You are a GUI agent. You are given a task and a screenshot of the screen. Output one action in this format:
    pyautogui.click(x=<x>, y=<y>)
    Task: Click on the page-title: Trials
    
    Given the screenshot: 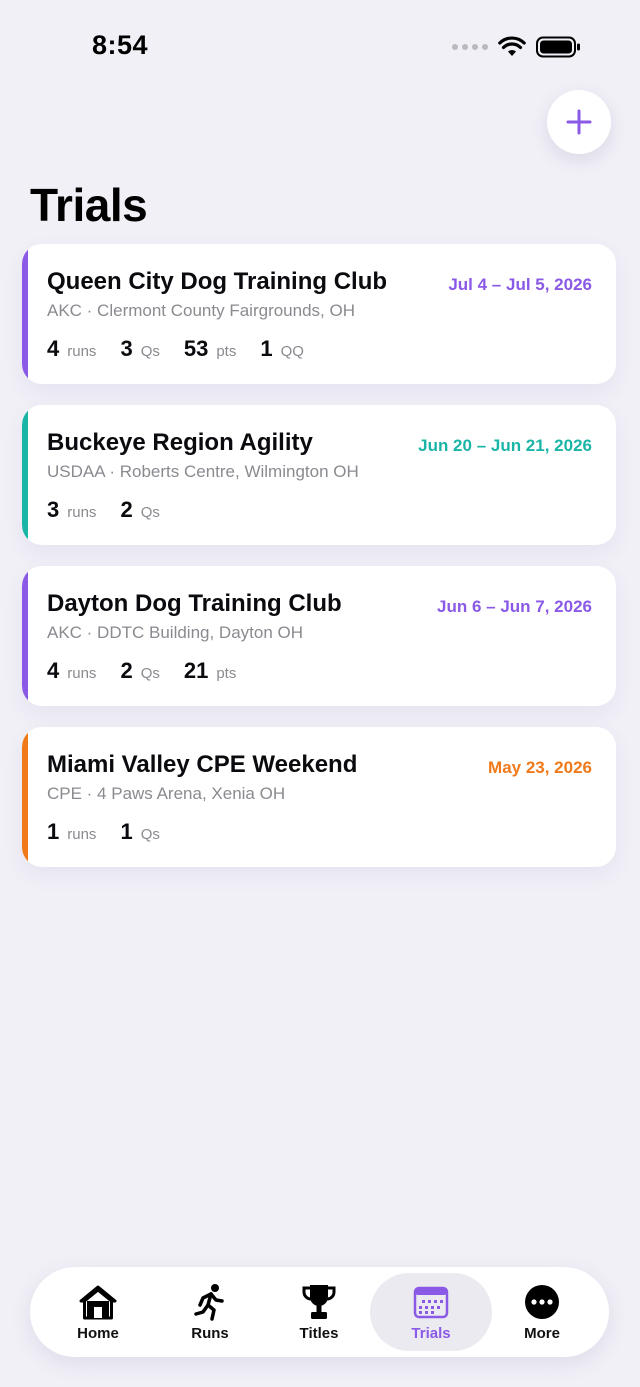 What is the action you would take?
    pyautogui.click(x=89, y=205)
    